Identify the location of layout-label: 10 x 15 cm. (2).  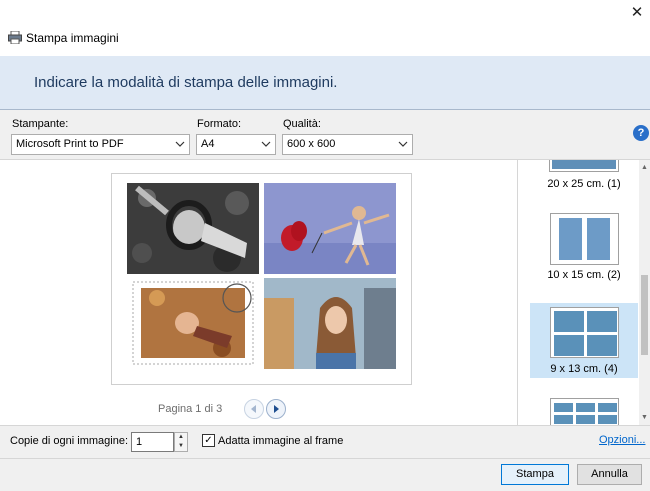
(584, 275).